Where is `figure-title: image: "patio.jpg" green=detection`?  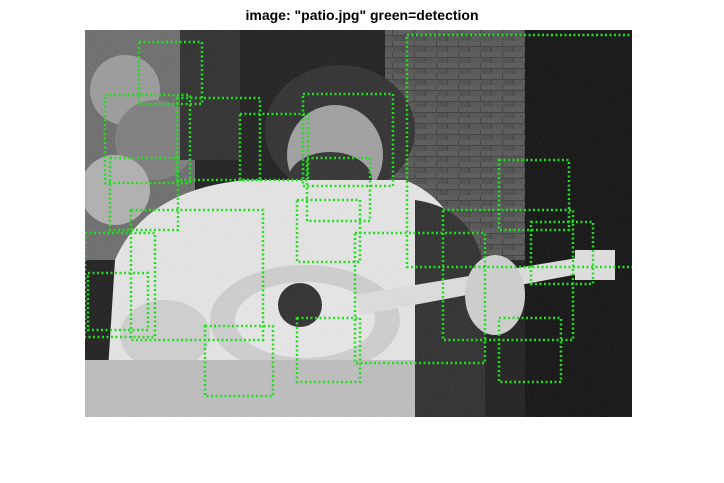
figure-title: image: "patio.jpg" green=detection is located at coordinates (362, 15).